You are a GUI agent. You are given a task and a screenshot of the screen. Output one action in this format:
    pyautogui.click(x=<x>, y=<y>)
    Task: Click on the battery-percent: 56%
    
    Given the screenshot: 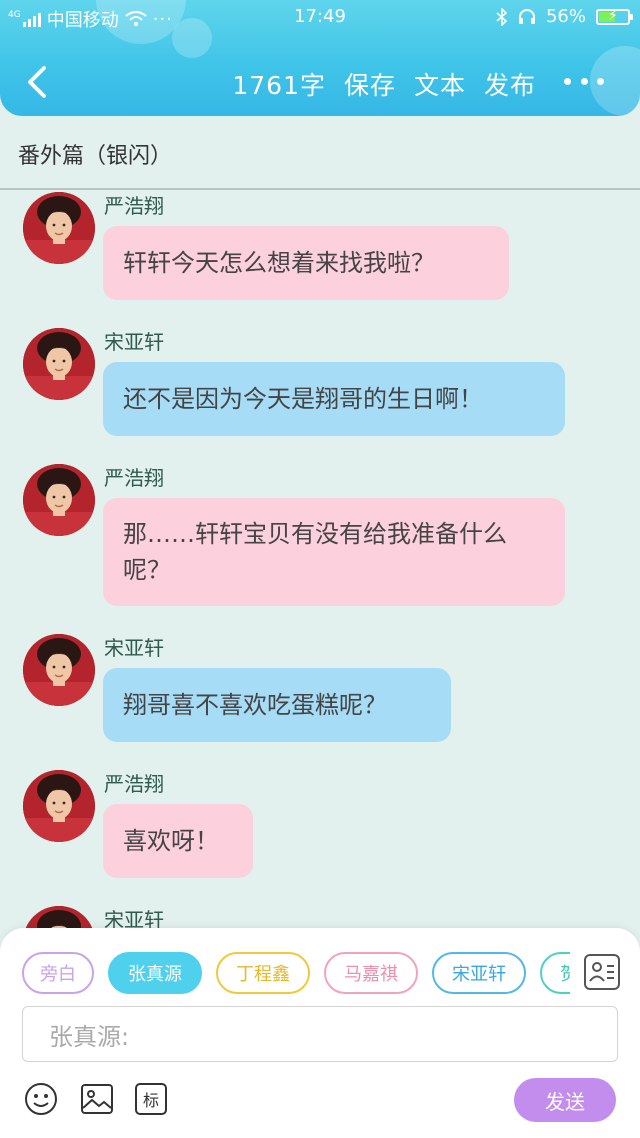 What is the action you would take?
    pyautogui.click(x=565, y=16)
    